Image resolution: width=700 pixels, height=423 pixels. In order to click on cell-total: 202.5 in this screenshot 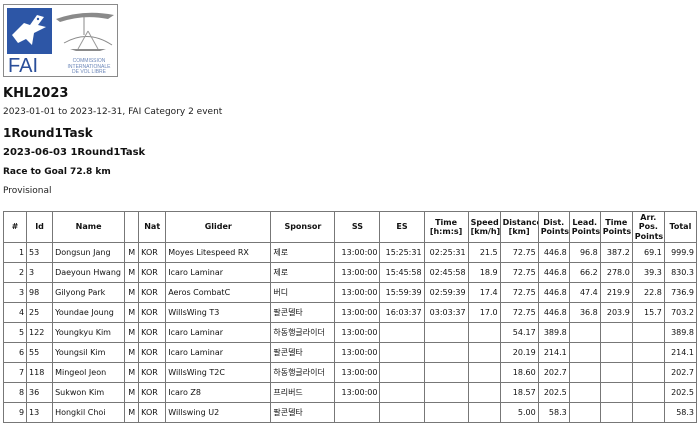, I will do `click(680, 392)`.